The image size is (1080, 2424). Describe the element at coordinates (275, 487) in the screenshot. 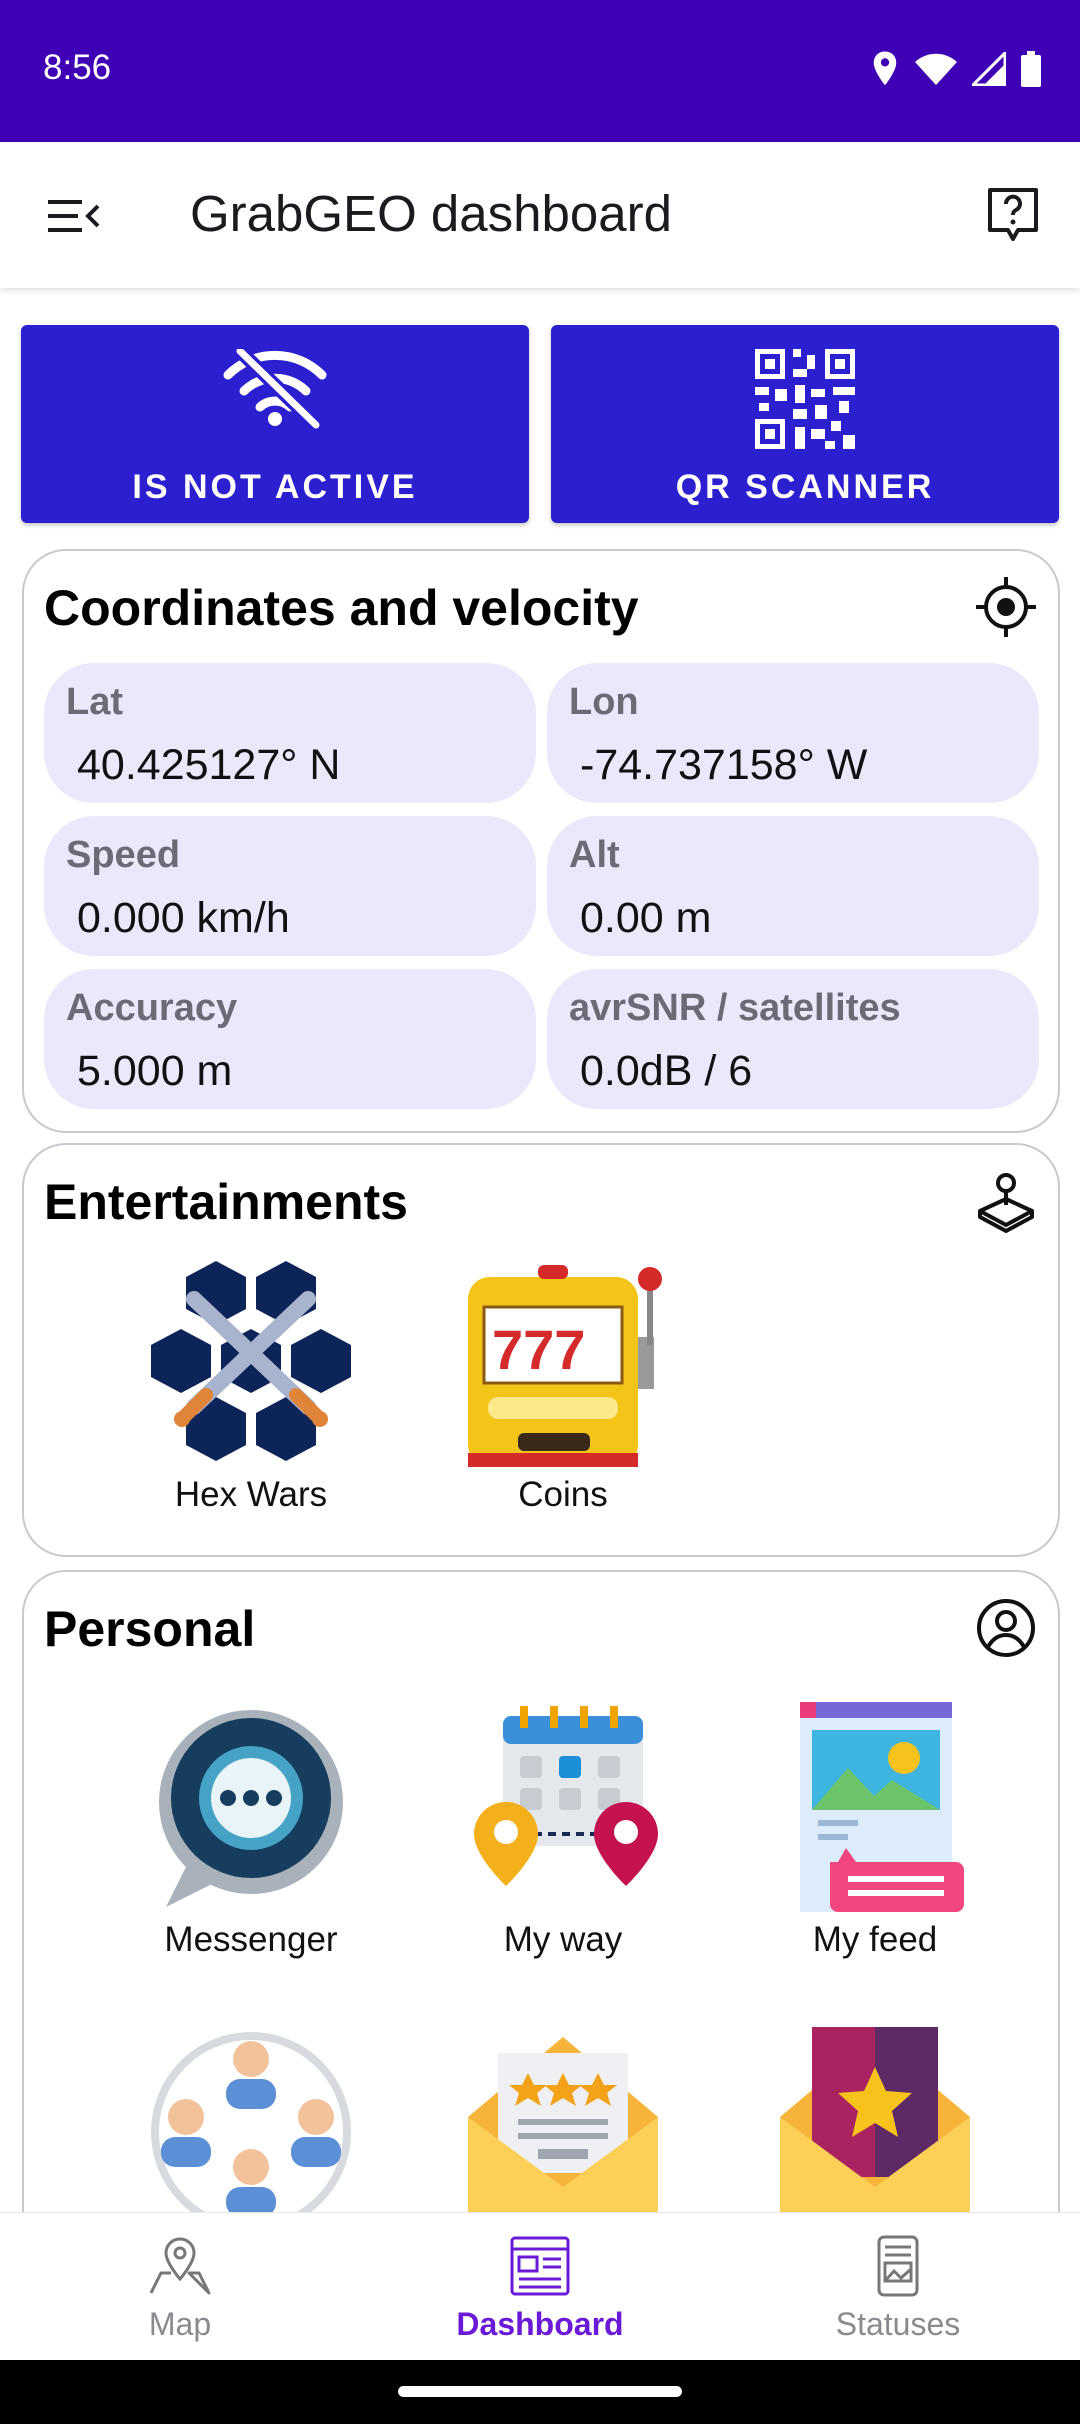

I see `wifi-status-label: IS NOT ACTIVE` at that location.